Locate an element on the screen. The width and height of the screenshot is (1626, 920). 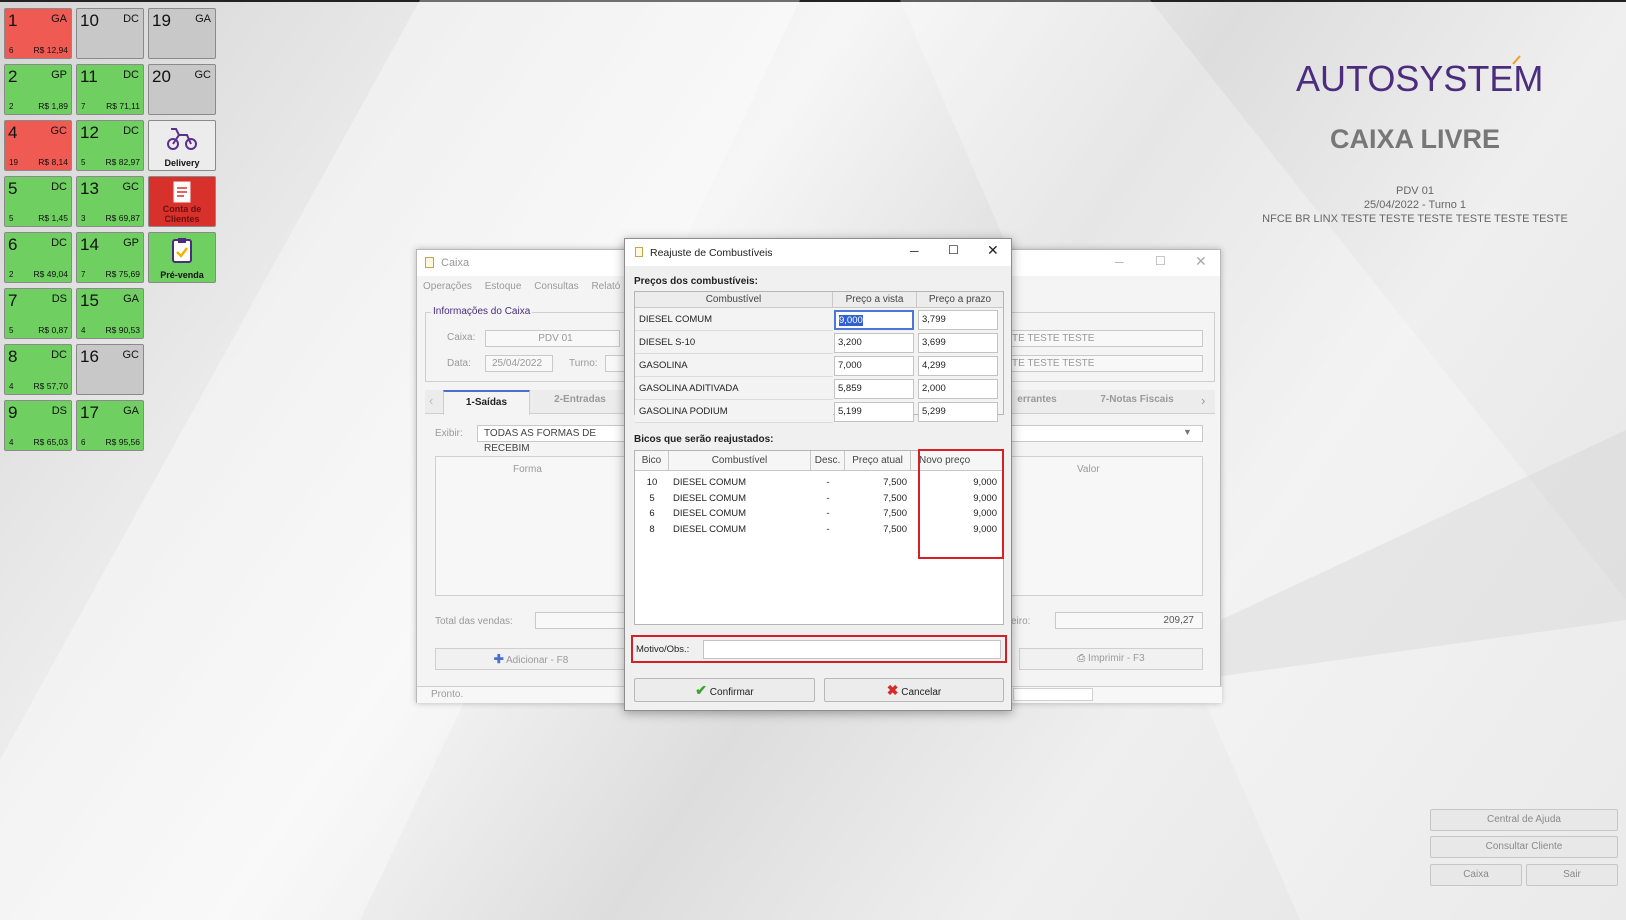
bico-desc: - is located at coordinates (828, 513).